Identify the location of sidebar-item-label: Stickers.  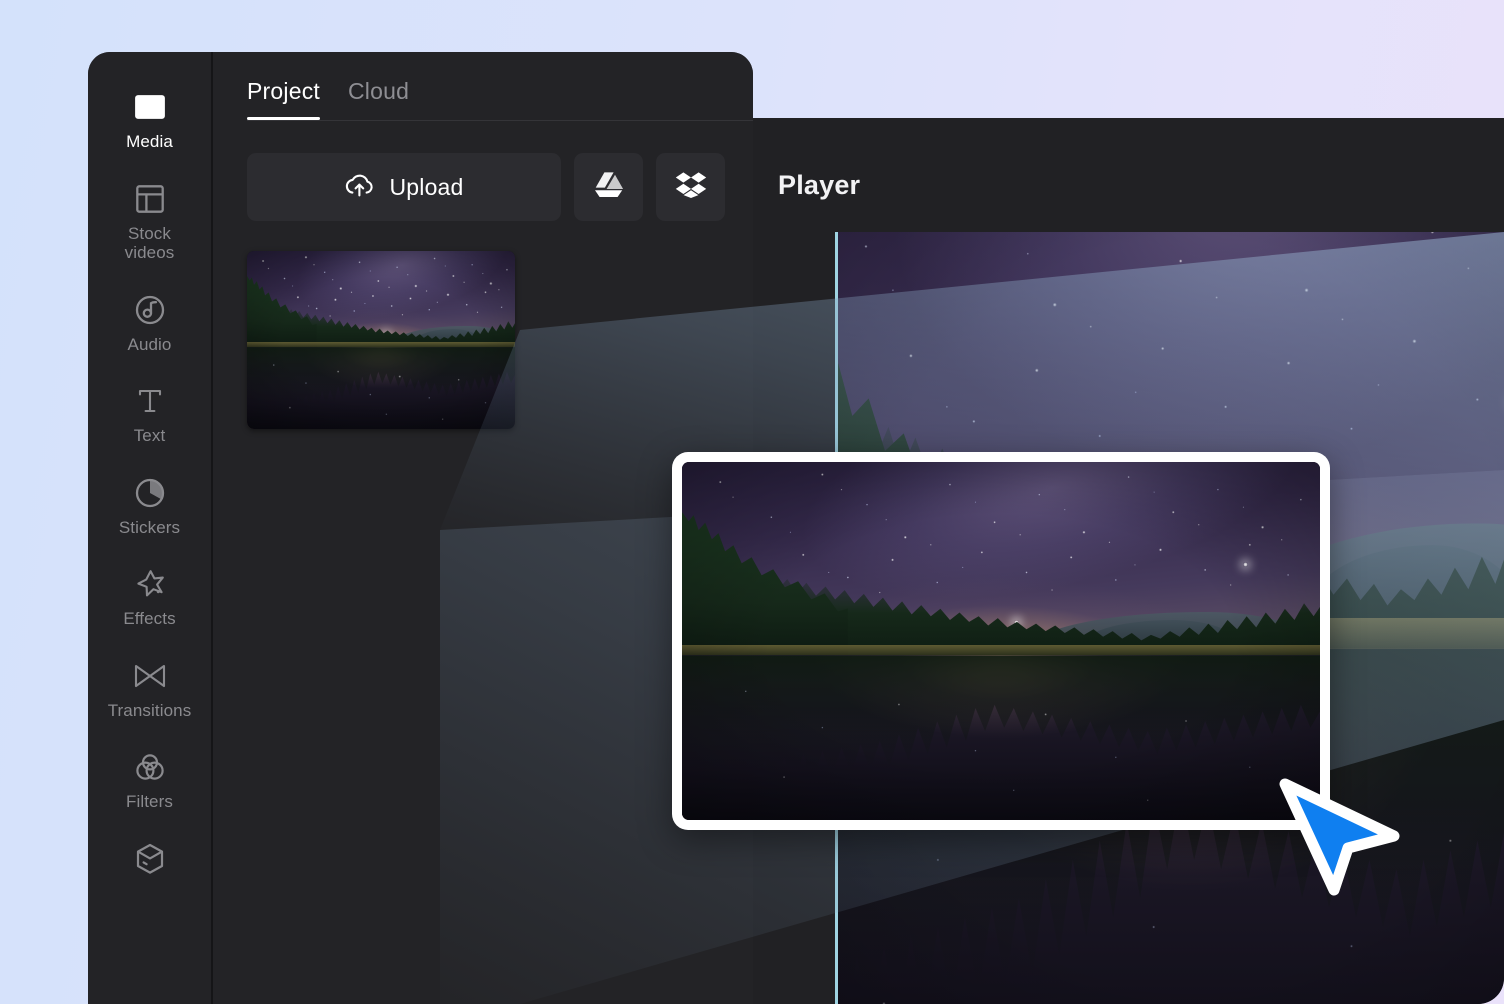
(149, 527).